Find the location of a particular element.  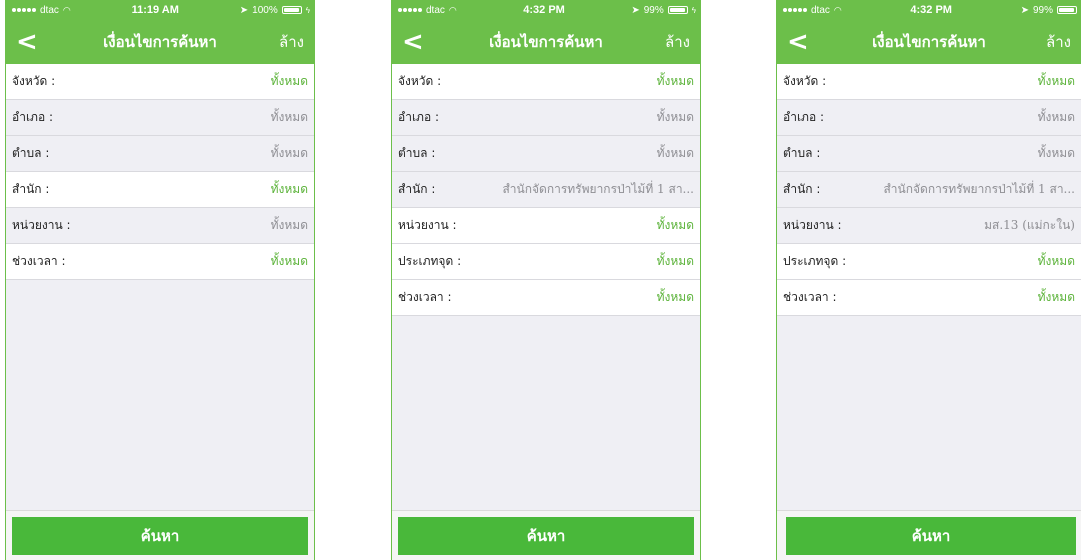

filter-row-unit: หน่วยงาน : มส.13 (แม่กะใน) is located at coordinates (929, 226).